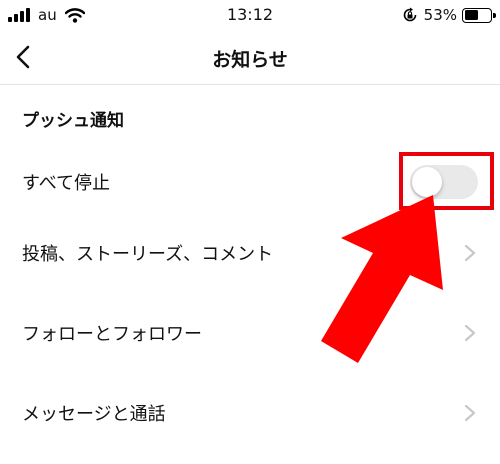 This screenshot has height=464, width=500. I want to click on nav-bar: お知らせ, so click(250, 57).